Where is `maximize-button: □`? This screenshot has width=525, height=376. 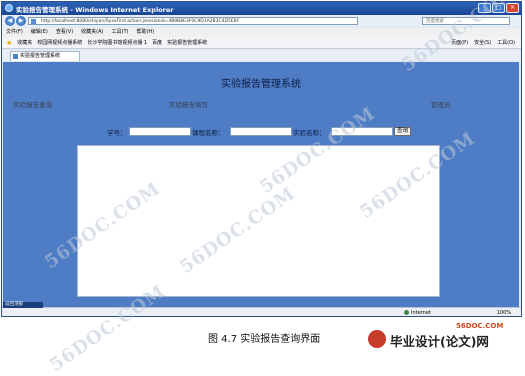
maximize-button: □ is located at coordinates (498, 8).